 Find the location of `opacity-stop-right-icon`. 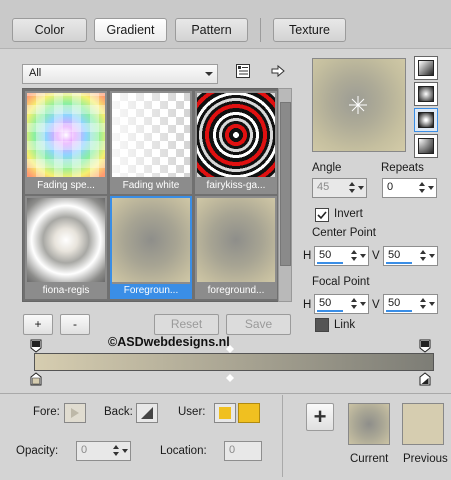

opacity-stop-right-icon is located at coordinates (425, 346).